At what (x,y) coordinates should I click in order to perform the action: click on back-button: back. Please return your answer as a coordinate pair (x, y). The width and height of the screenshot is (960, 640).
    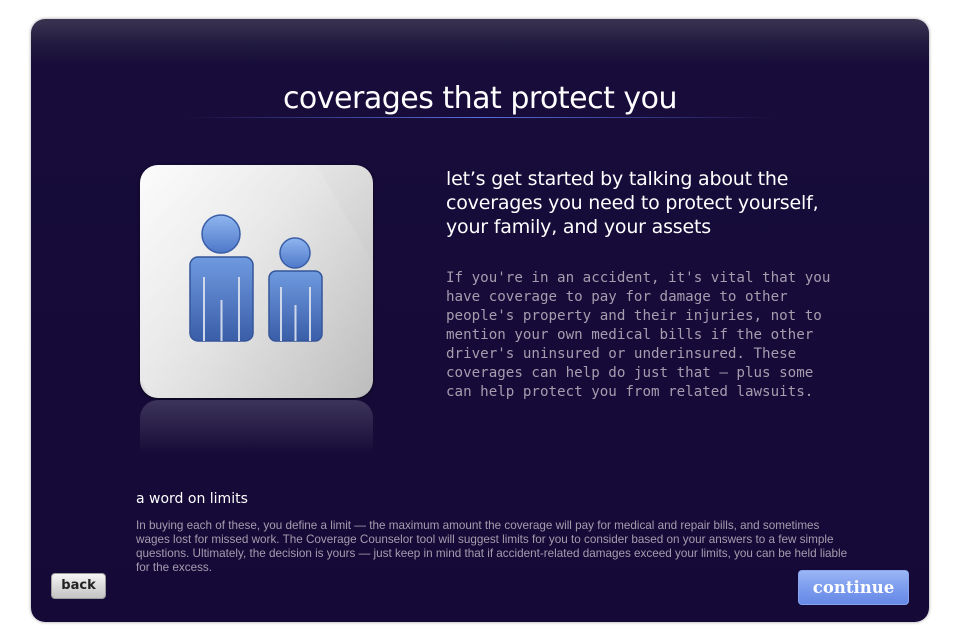
    Looking at the image, I should click on (78, 586).